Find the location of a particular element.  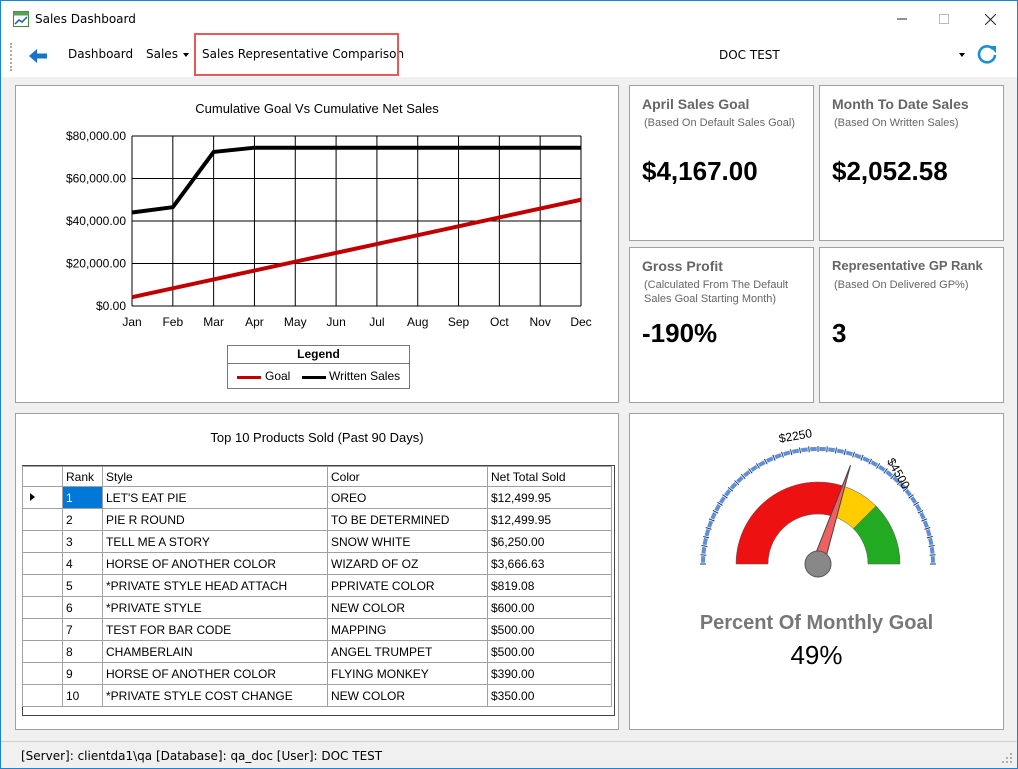

cell-net-total: $390.00 is located at coordinates (549, 673).